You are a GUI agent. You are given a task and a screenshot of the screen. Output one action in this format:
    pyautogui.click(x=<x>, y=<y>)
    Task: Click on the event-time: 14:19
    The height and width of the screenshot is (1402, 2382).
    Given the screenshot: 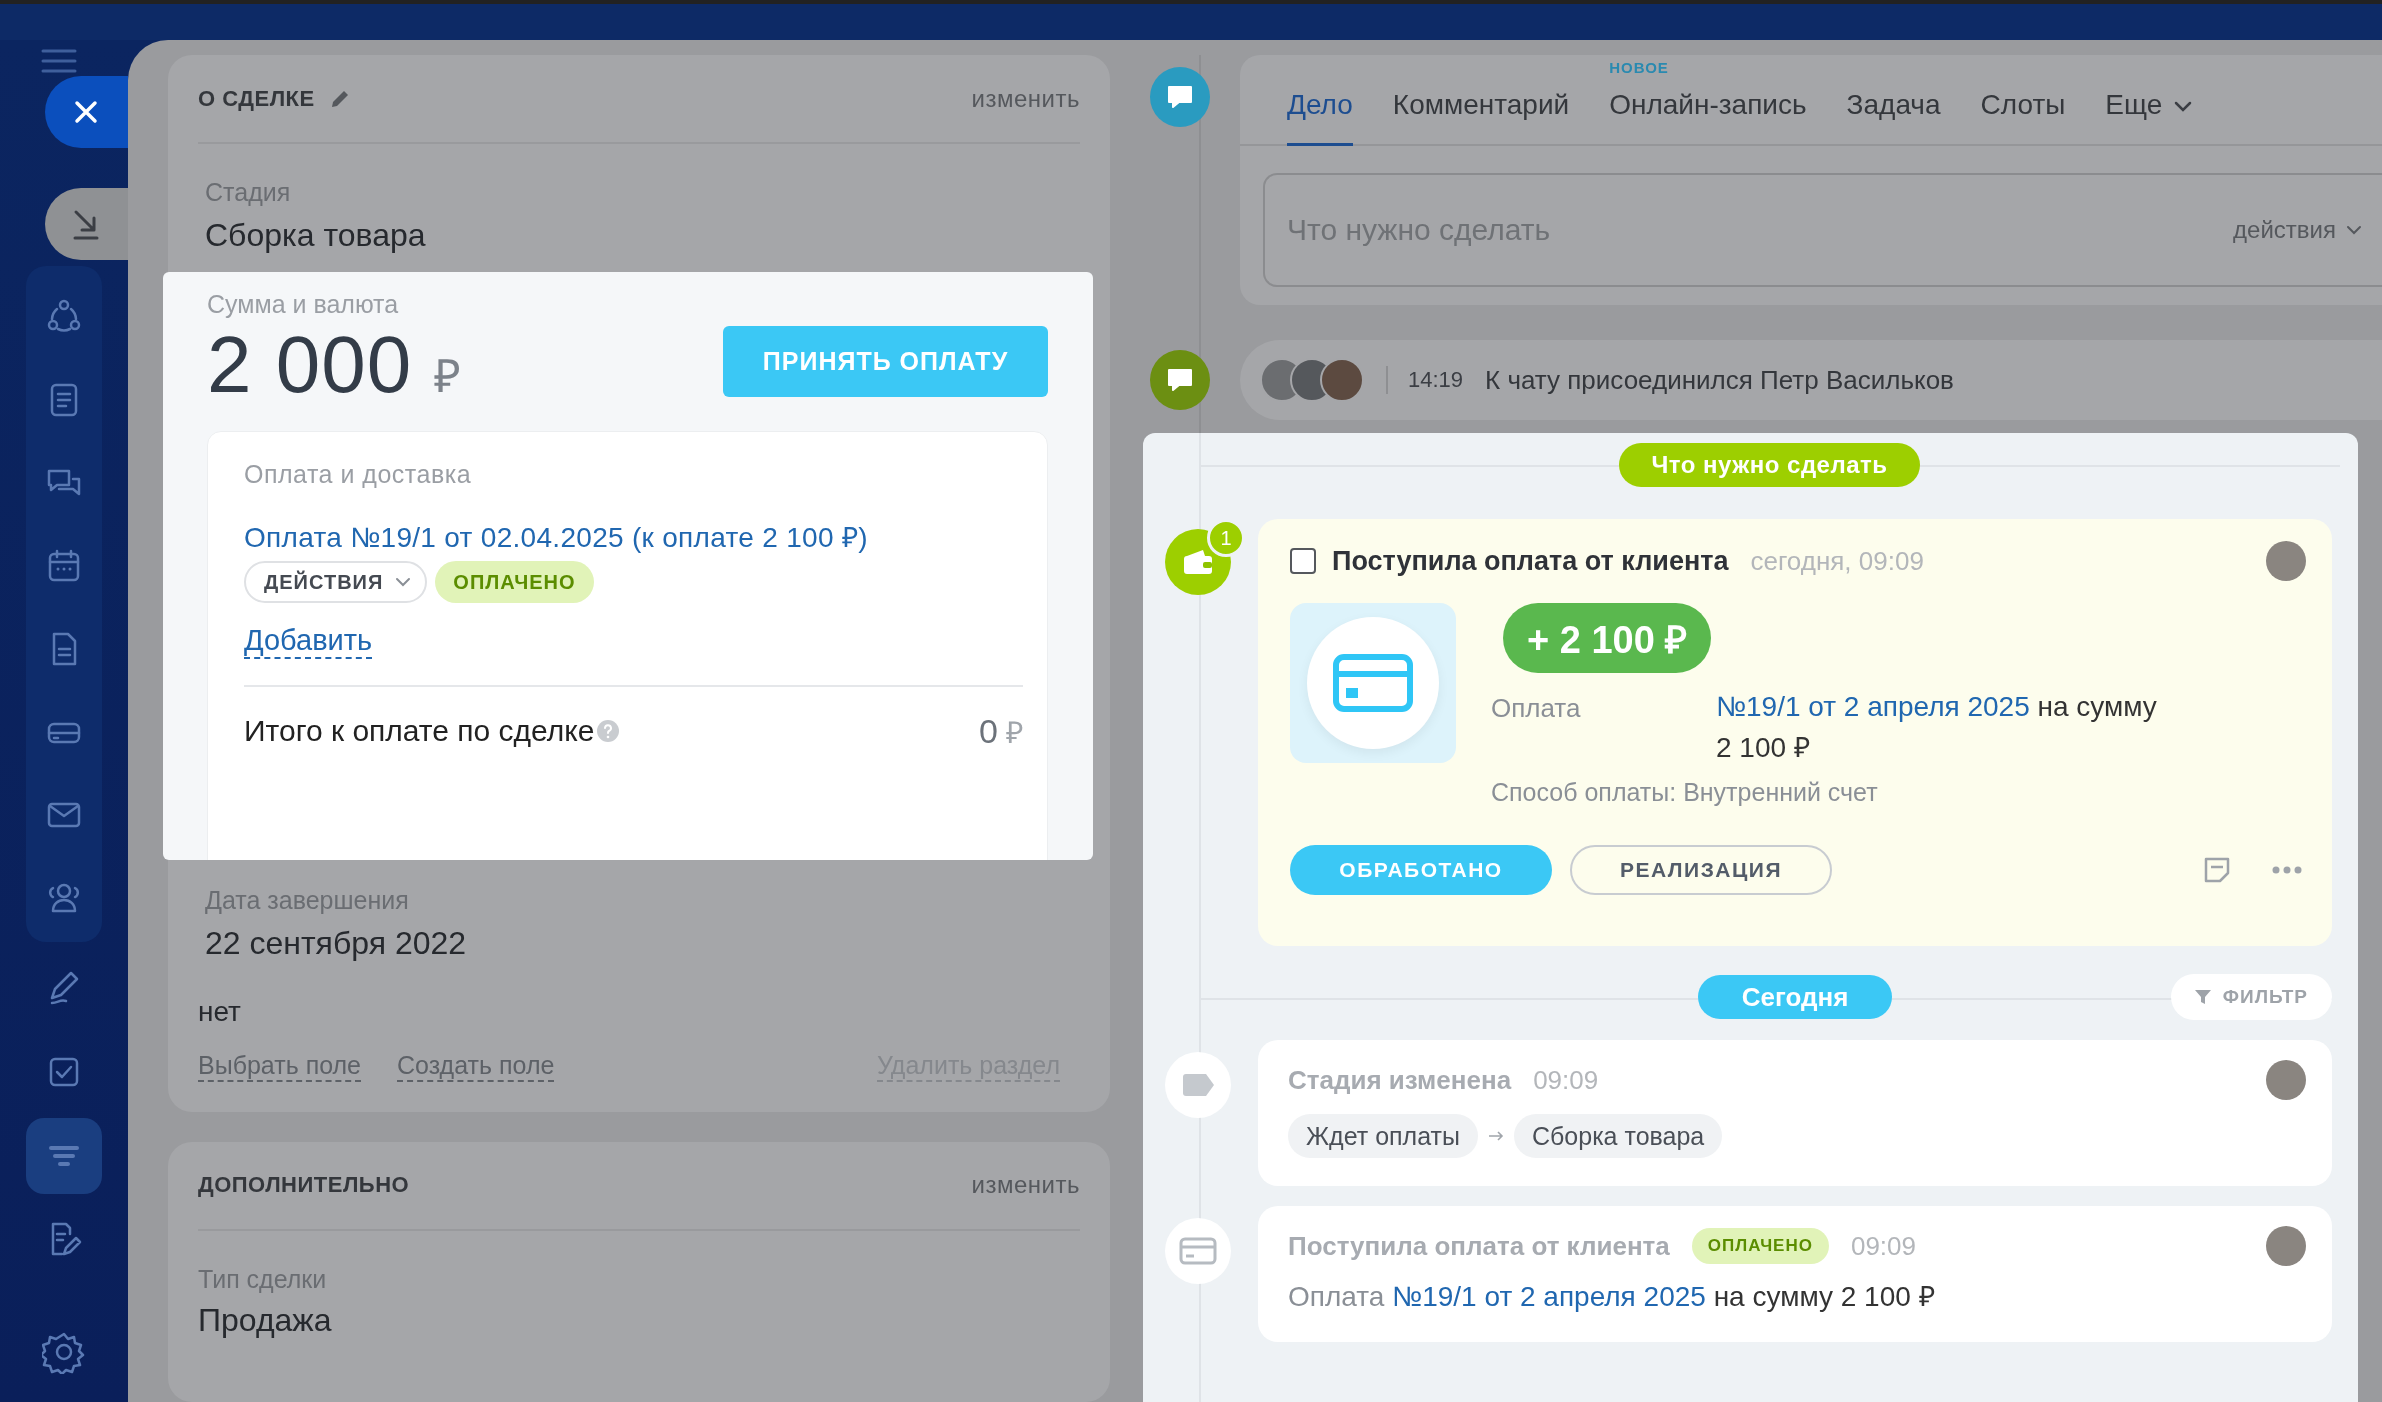 What is the action you would take?
    pyautogui.click(x=1436, y=380)
    